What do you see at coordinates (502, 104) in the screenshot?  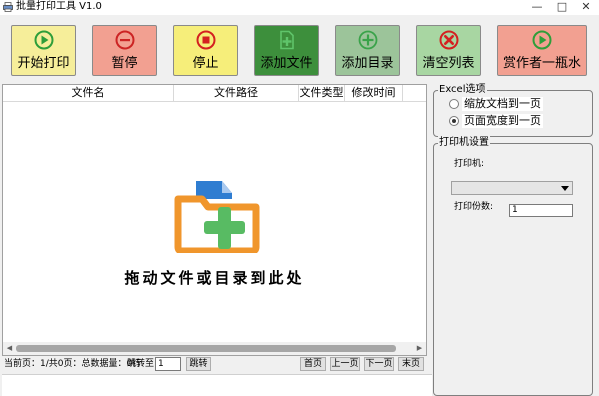 I see `radio-fit-doc-label: 缩放文档到一页` at bounding box center [502, 104].